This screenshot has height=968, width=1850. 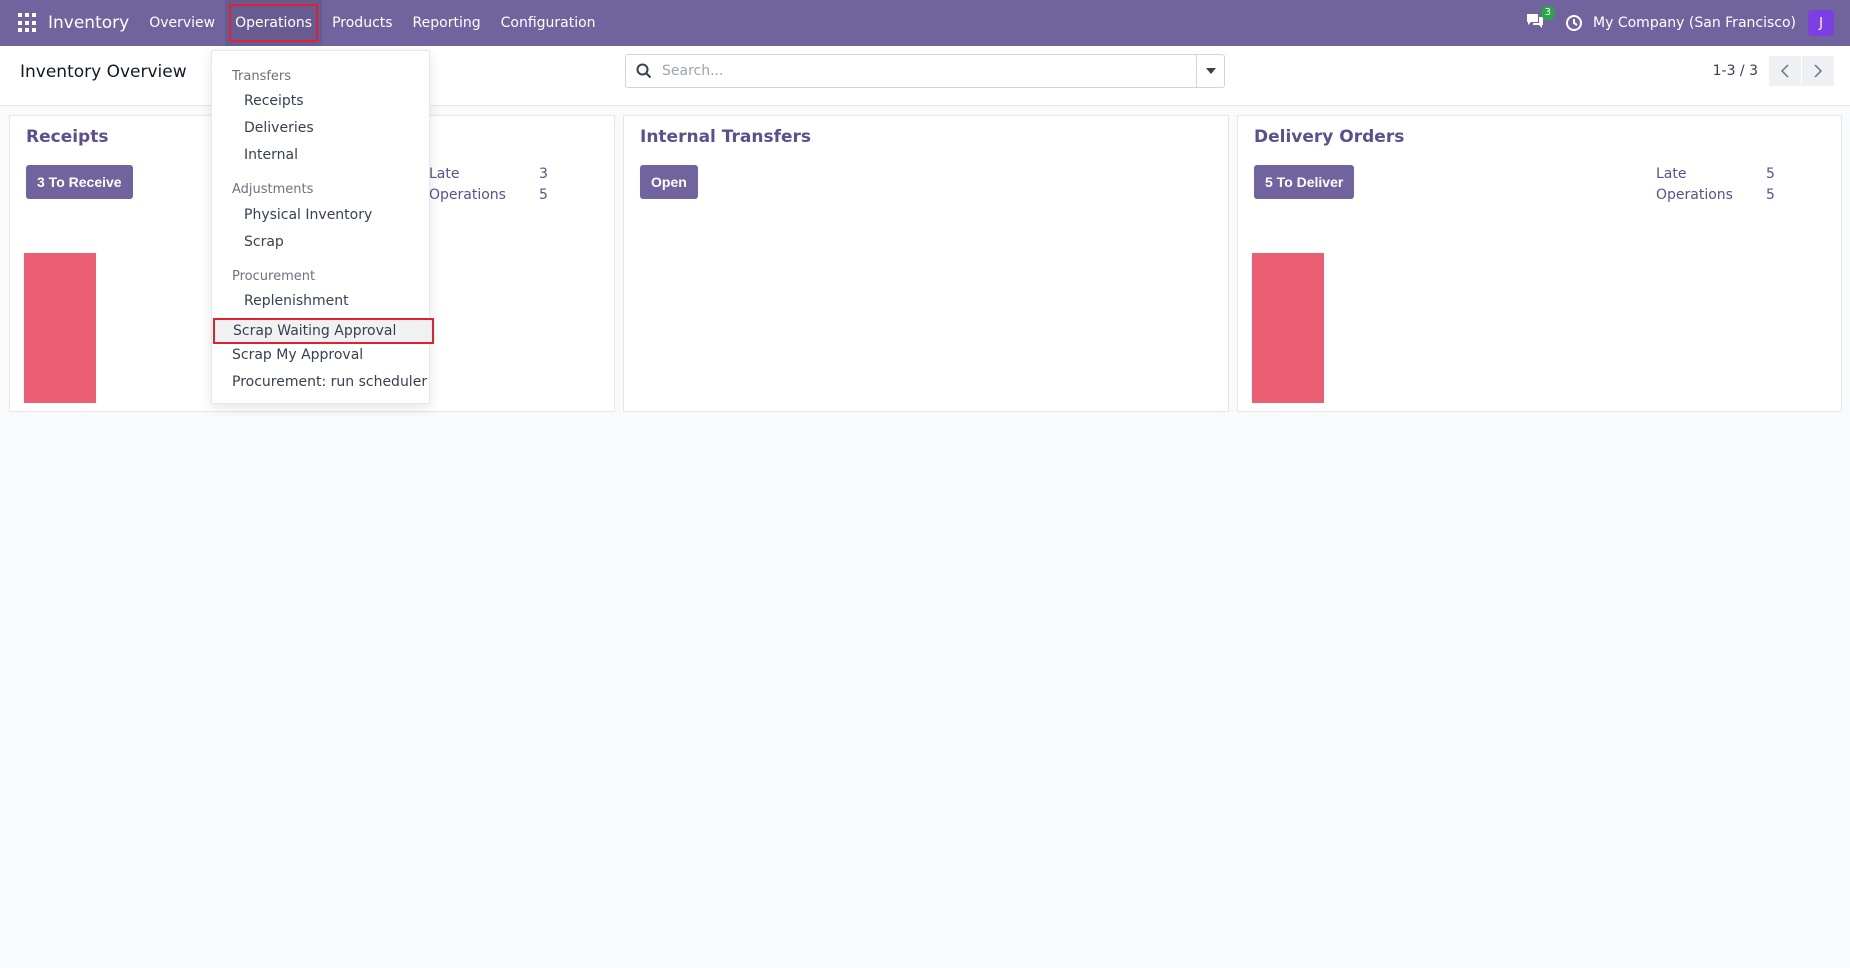 I want to click on menu-section-procurement: Procurement, so click(x=274, y=276).